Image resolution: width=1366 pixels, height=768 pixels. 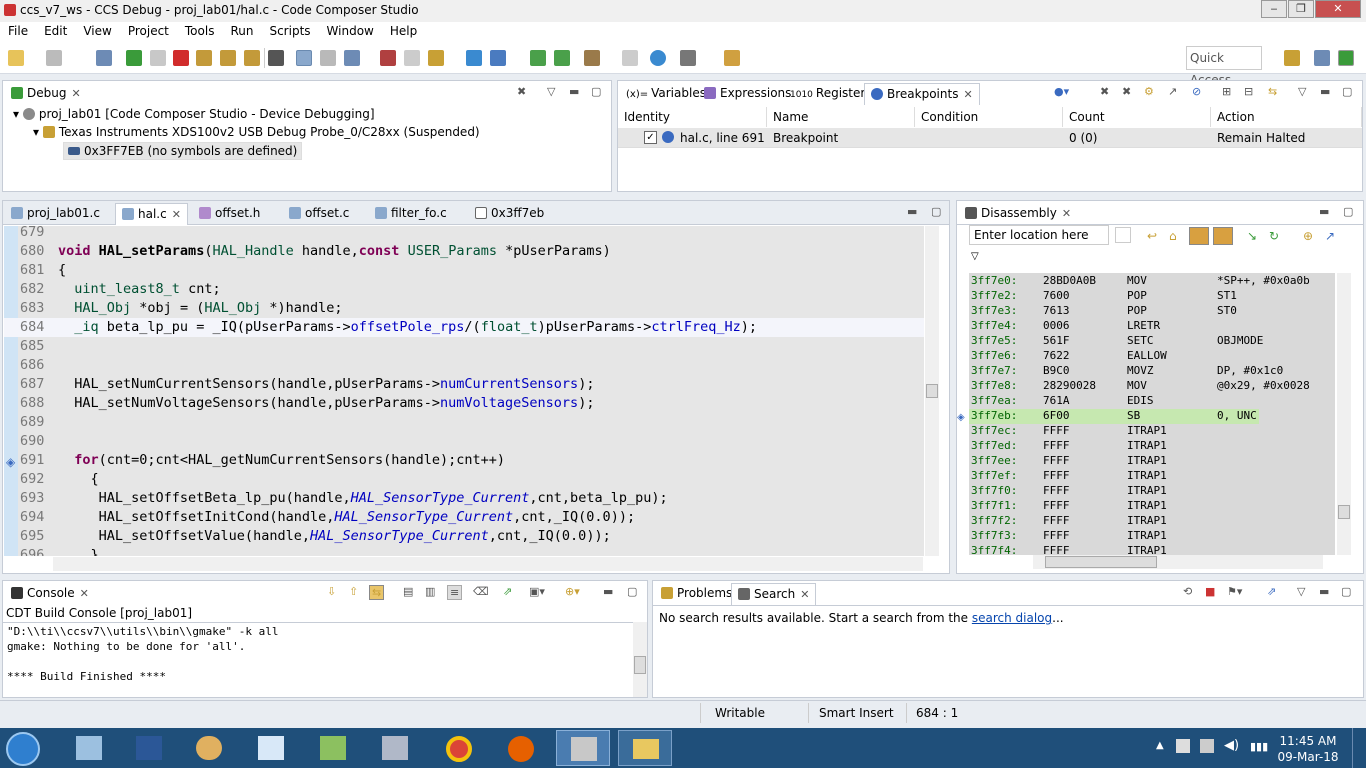 What do you see at coordinates (229, 214) in the screenshot?
I see `tab-offset-h: offset.h` at bounding box center [229, 214].